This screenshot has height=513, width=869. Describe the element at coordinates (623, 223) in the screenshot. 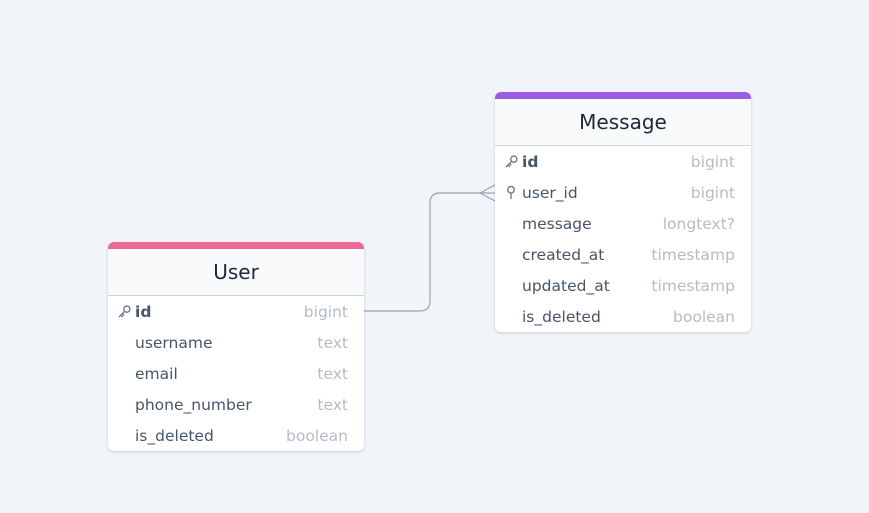

I see `column-row-message: message longtext?` at that location.